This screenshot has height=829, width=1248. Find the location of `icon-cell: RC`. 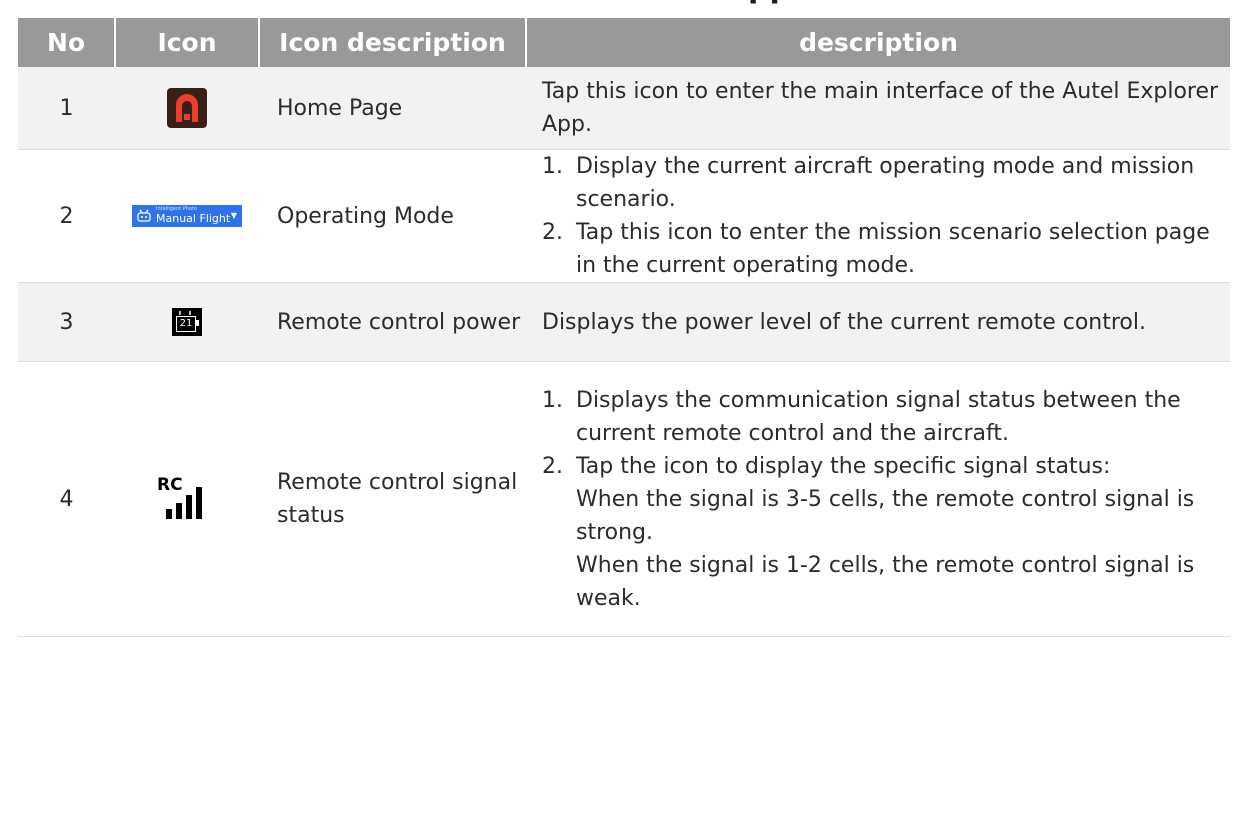

icon-cell: RC is located at coordinates (187, 499).